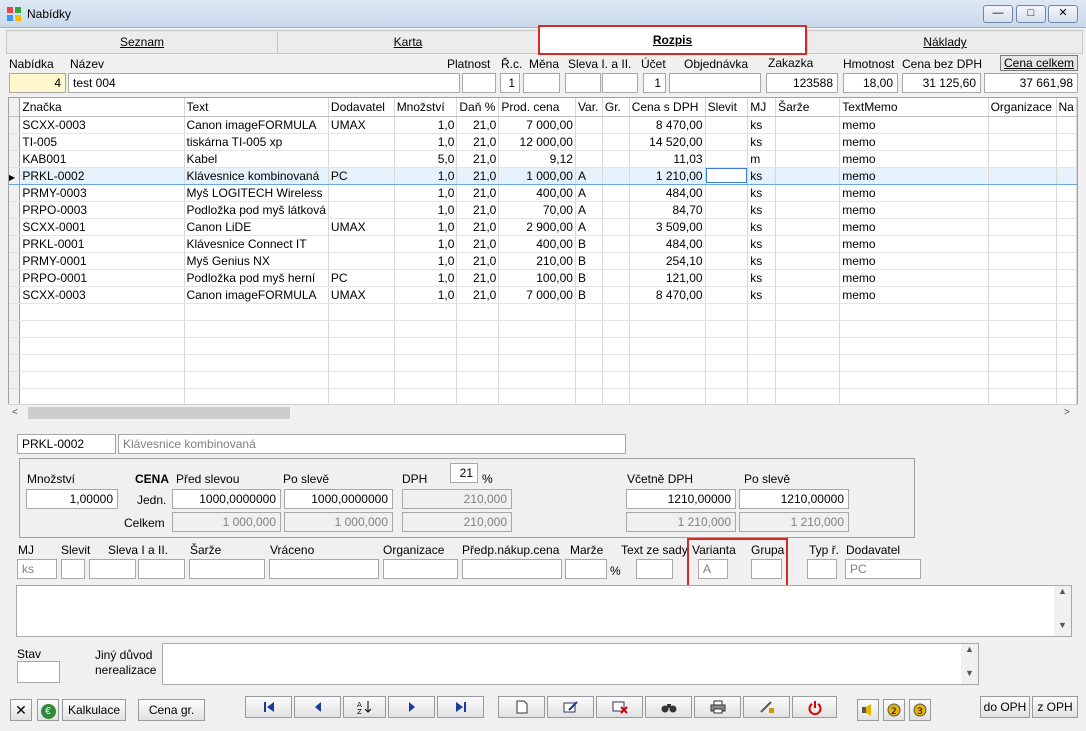  What do you see at coordinates (226, 499) in the screenshot?
I see `jedn-pred-field: 1000,0000000` at bounding box center [226, 499].